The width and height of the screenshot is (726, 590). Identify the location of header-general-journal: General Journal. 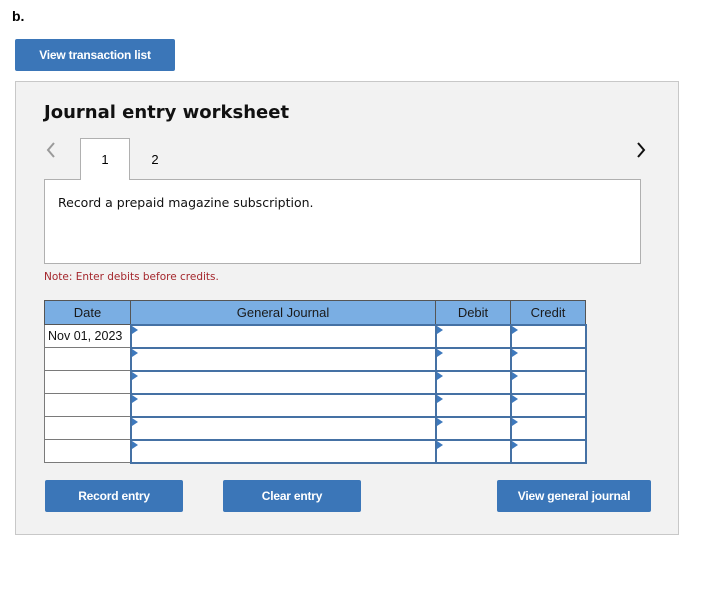
(283, 312).